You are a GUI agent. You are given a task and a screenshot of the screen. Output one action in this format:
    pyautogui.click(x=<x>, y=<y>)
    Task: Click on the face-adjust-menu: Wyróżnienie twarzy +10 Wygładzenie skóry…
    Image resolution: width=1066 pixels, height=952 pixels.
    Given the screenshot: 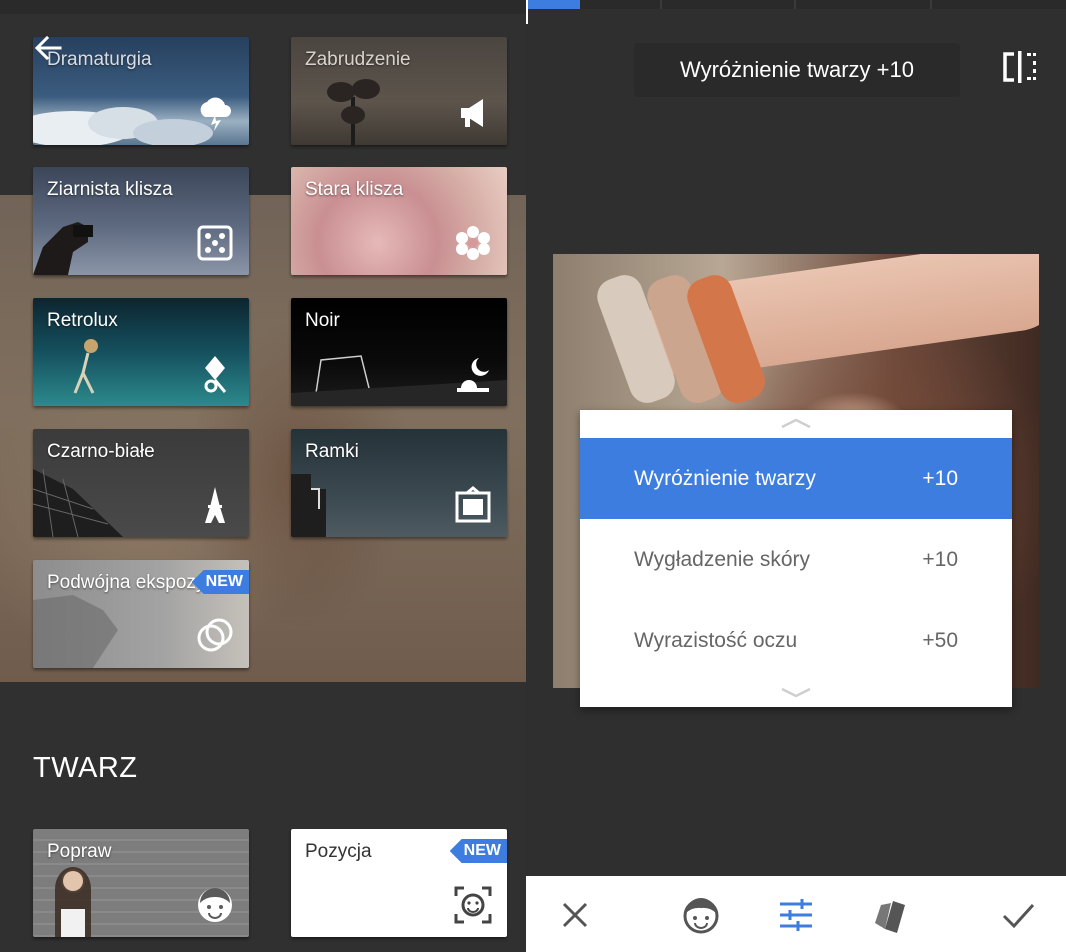 What is the action you would take?
    pyautogui.click(x=796, y=558)
    